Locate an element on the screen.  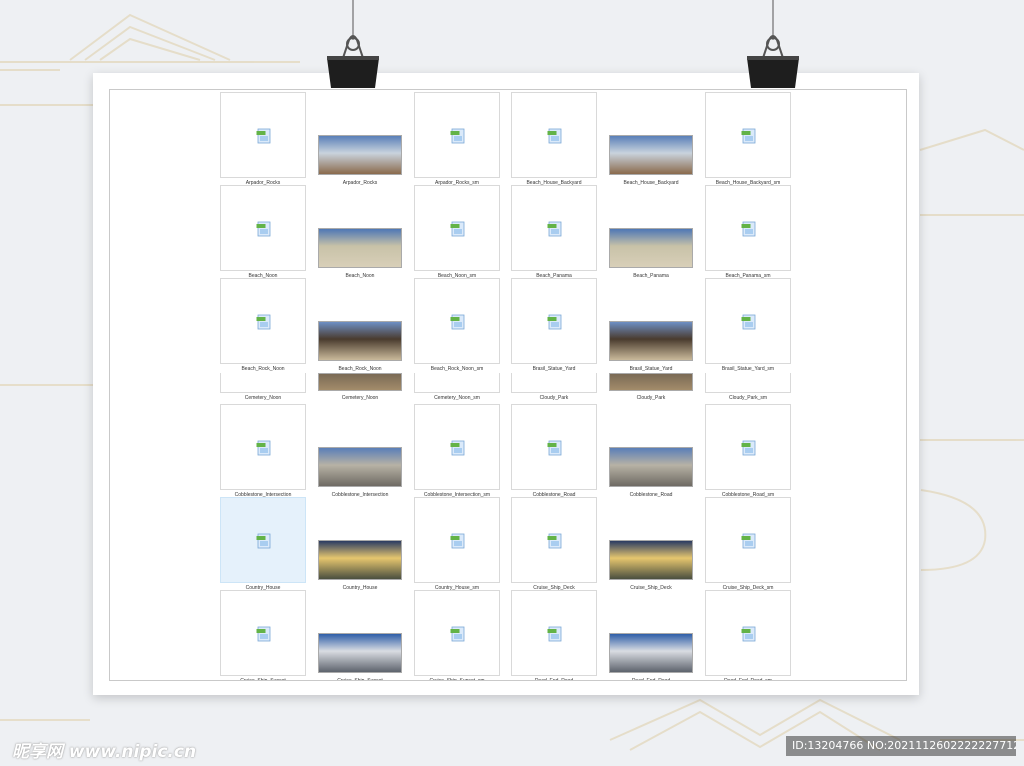
file-name-label: Cloudy_Park_sm is located at coordinates (748, 398).